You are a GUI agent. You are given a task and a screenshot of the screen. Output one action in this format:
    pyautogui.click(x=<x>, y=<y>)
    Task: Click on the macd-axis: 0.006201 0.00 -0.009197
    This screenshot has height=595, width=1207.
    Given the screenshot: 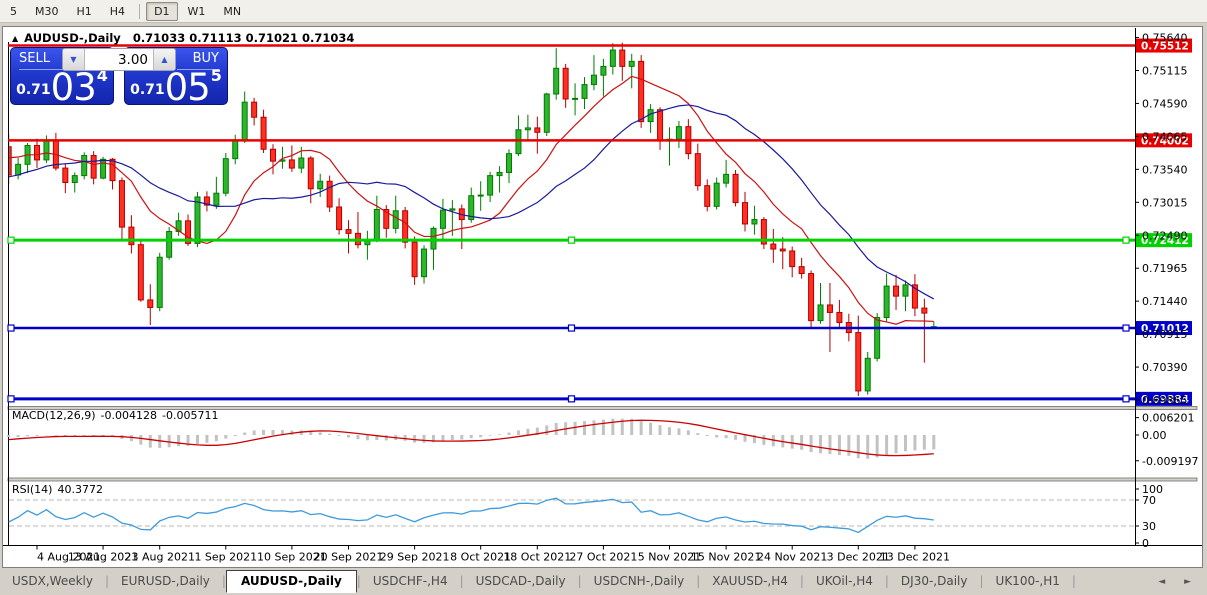 What is the action you would take?
    pyautogui.click(x=1166, y=440)
    